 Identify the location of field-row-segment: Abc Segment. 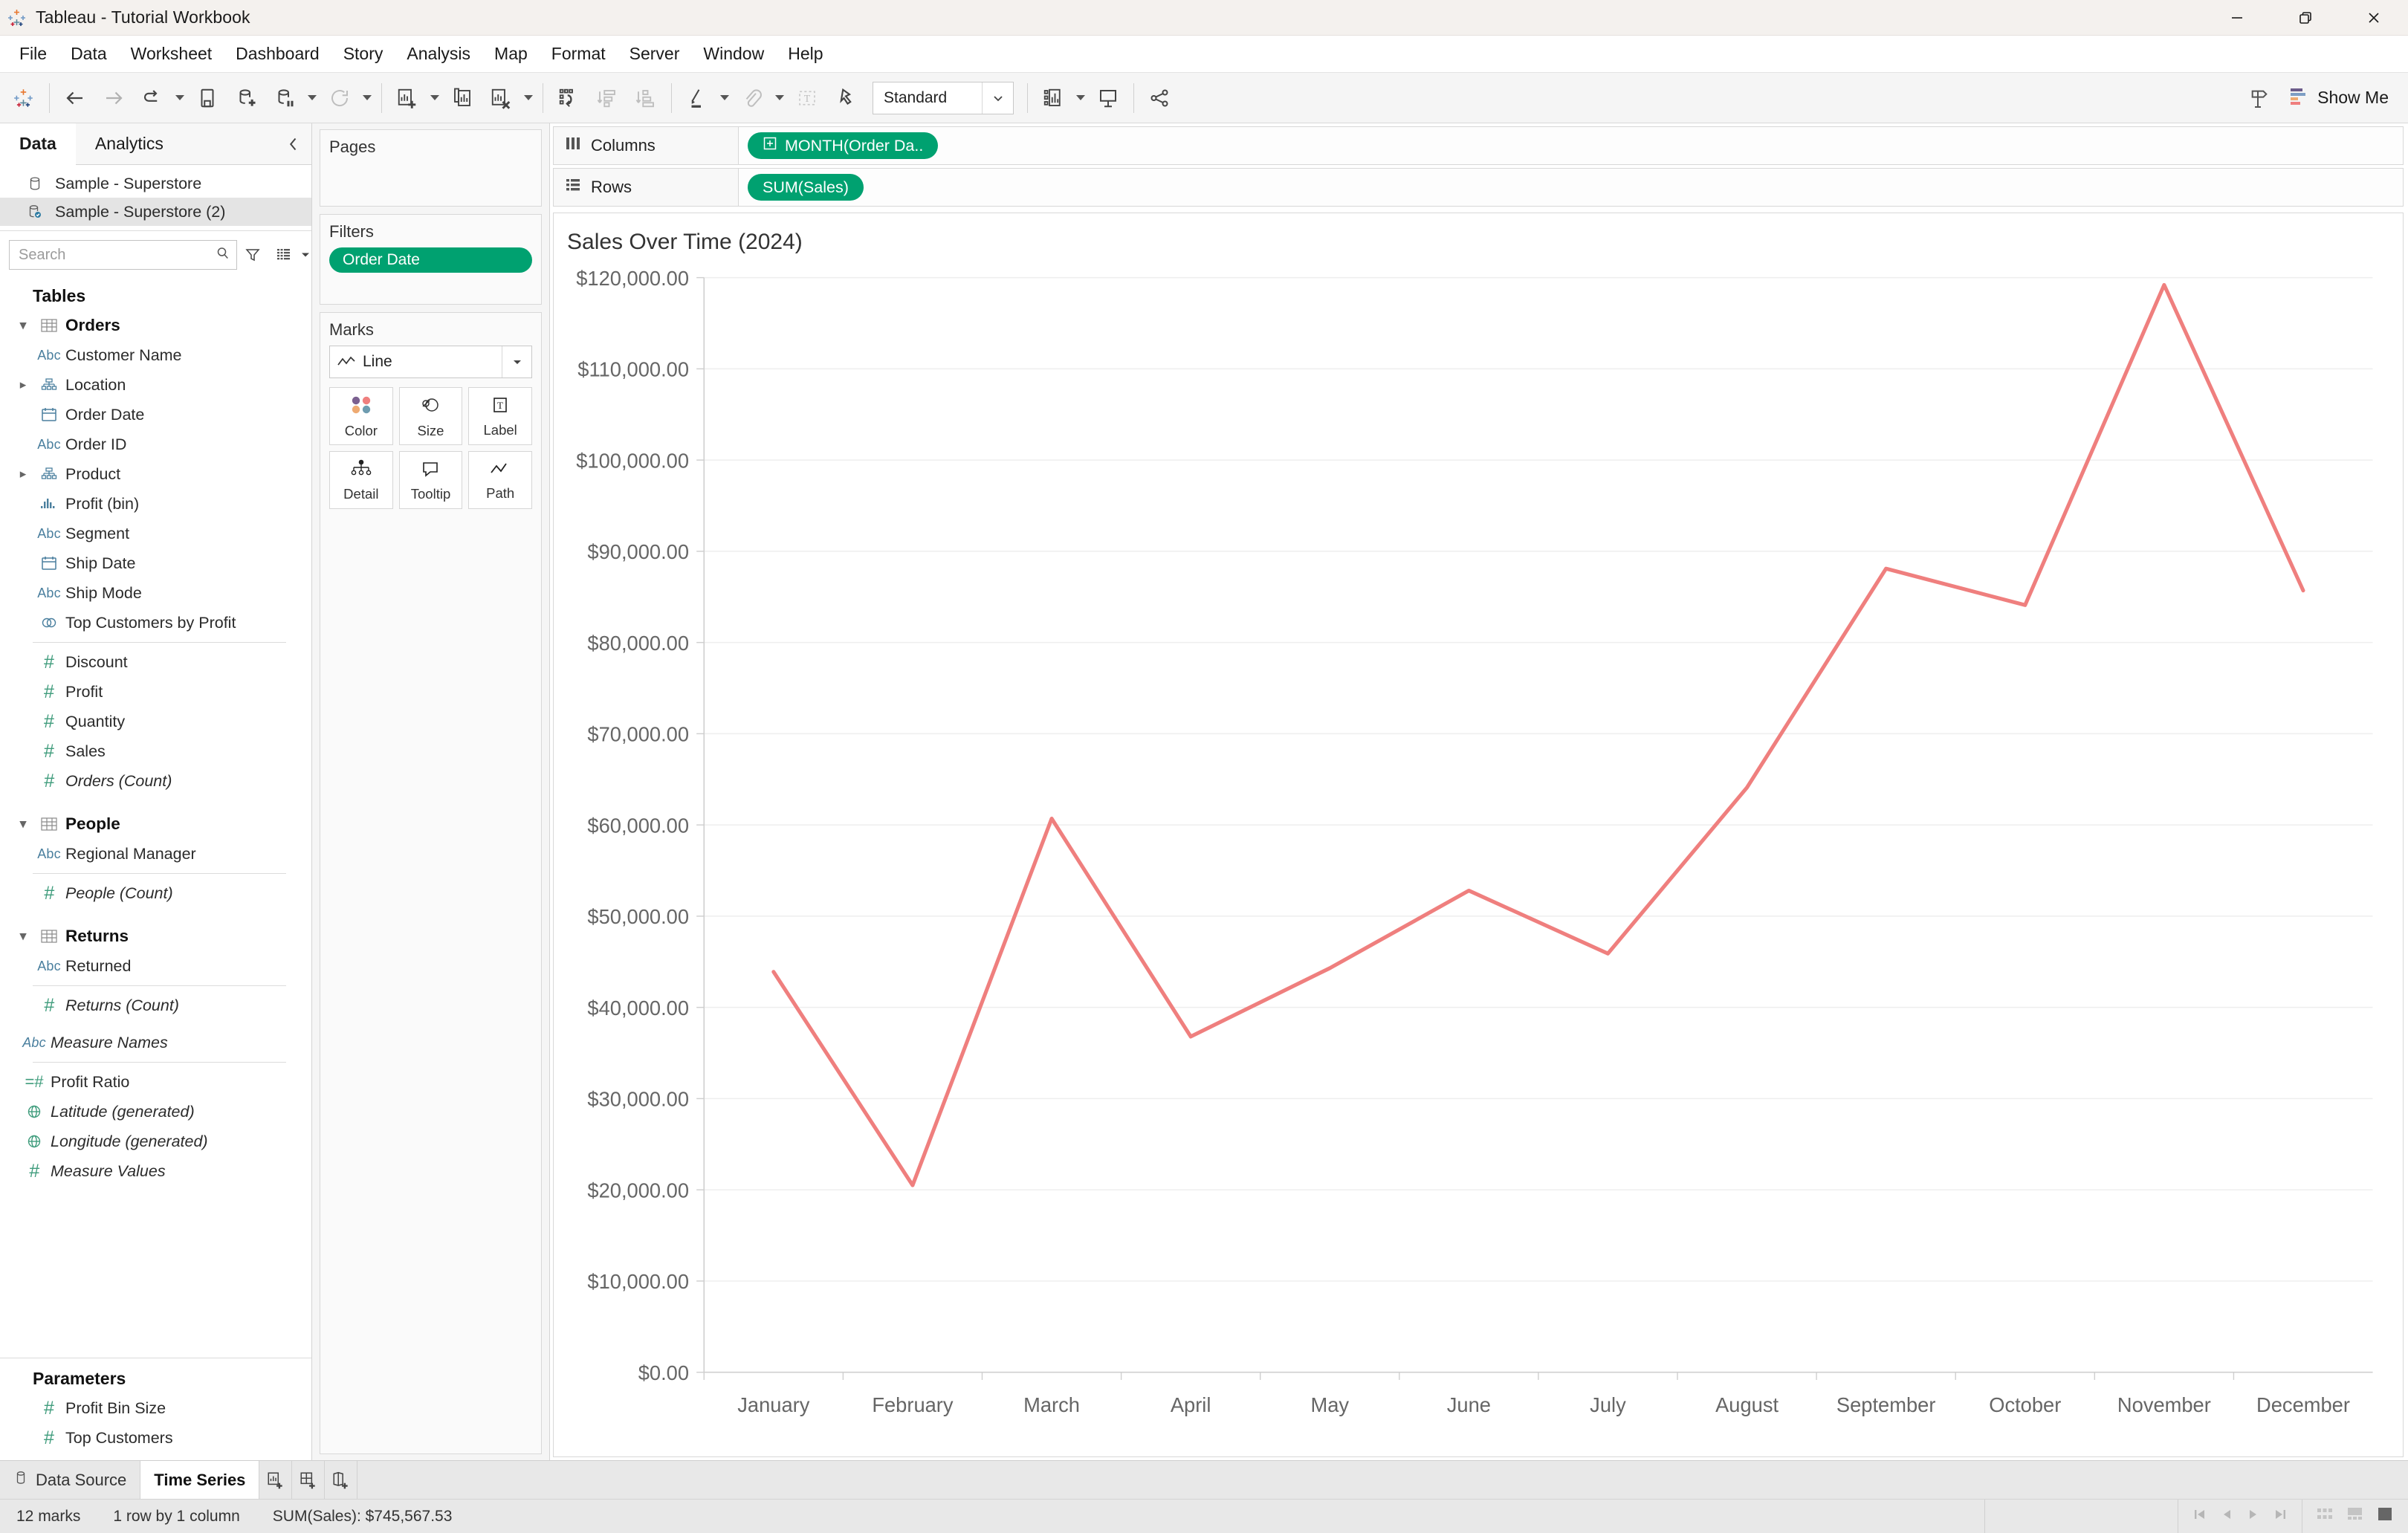
(155, 533).